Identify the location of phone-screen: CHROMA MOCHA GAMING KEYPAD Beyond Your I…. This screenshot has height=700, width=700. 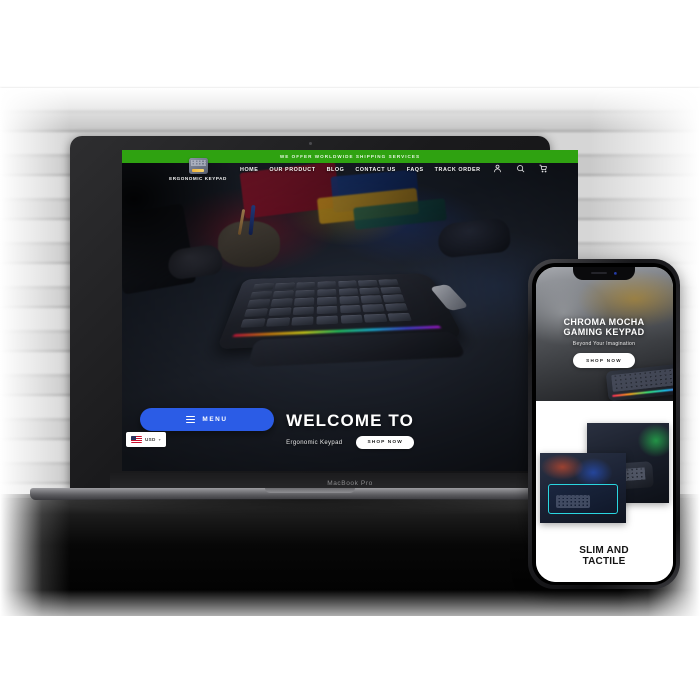
(604, 424).